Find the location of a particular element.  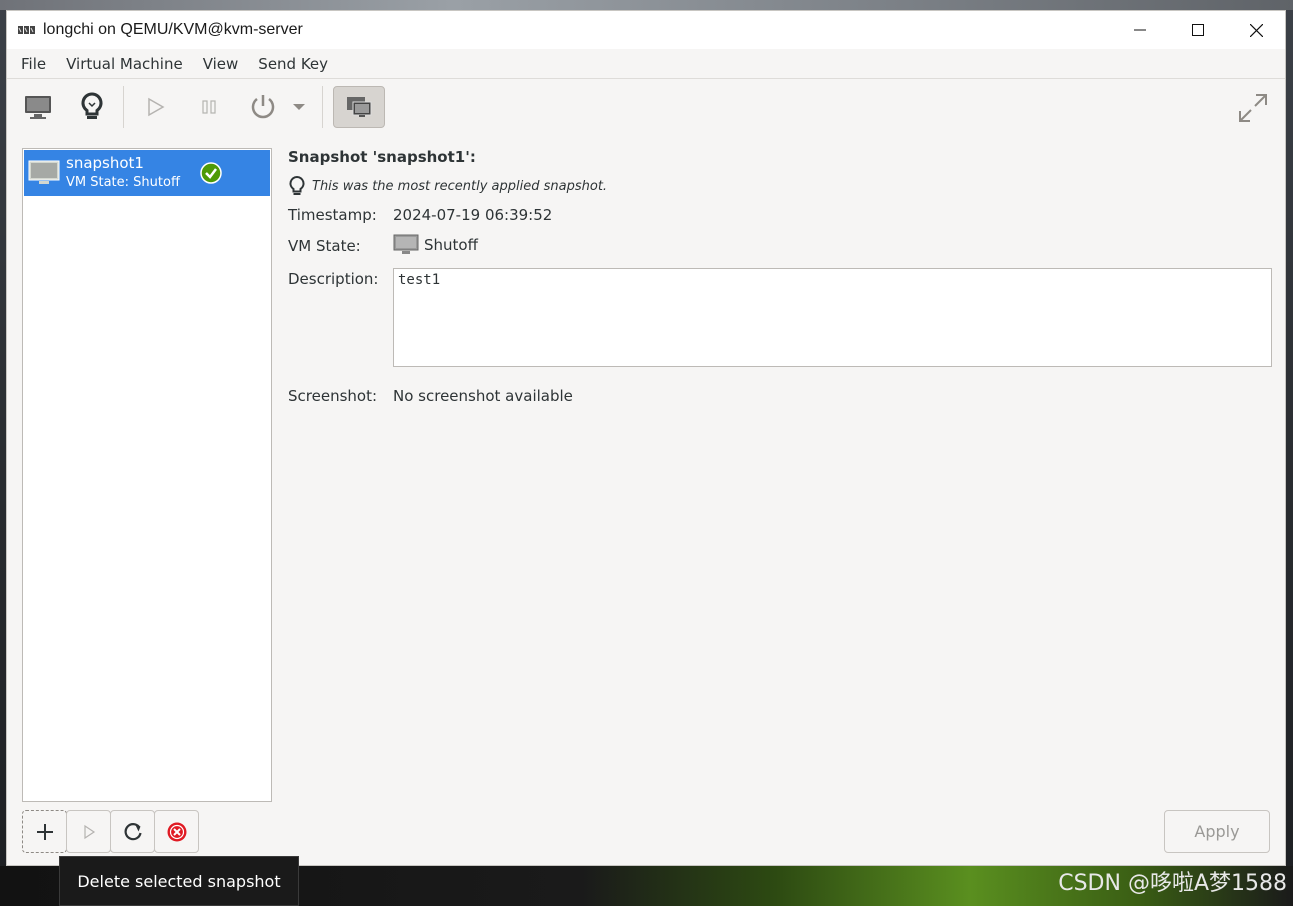

pause-icon is located at coordinates (209, 107).